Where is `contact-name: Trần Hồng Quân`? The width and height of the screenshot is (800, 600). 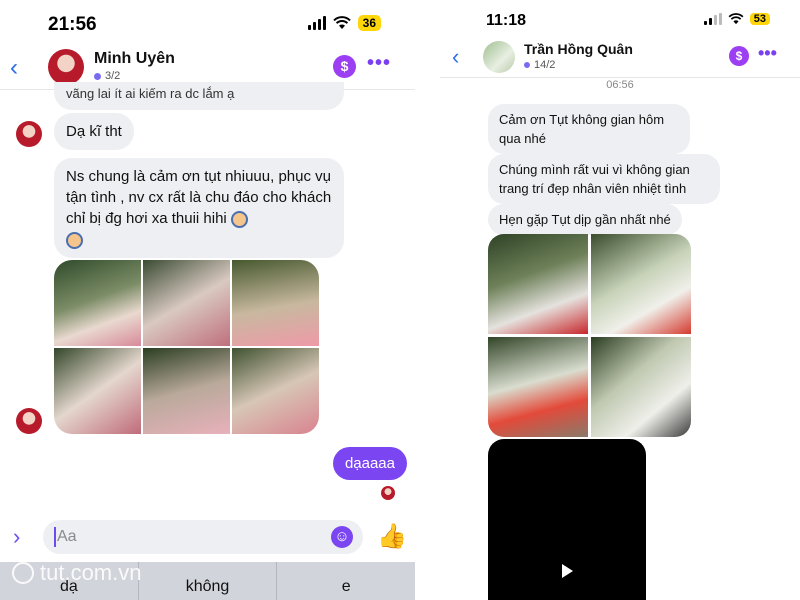
contact-name: Trần Hồng Quân is located at coordinates (578, 49).